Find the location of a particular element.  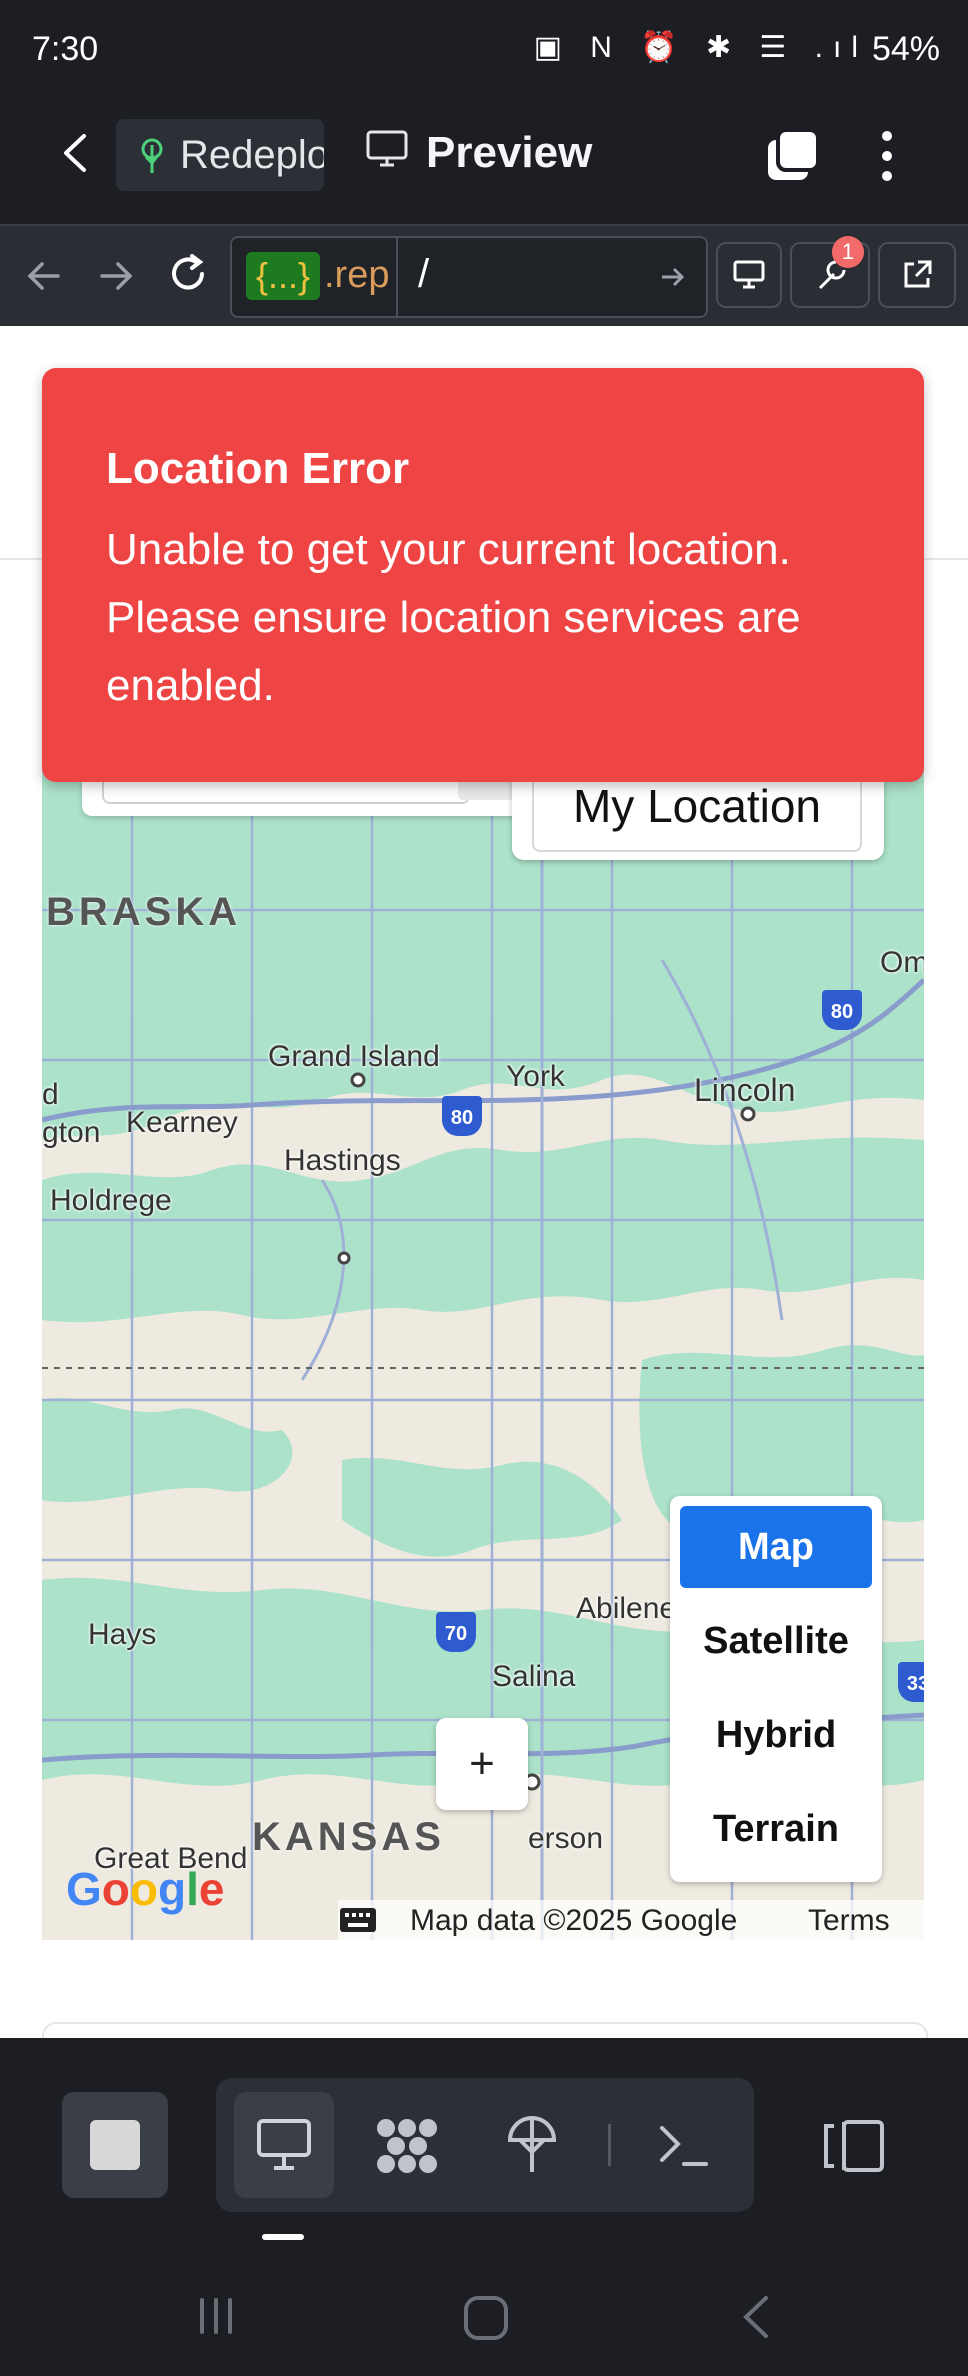

tool-preview is located at coordinates (284, 2145).